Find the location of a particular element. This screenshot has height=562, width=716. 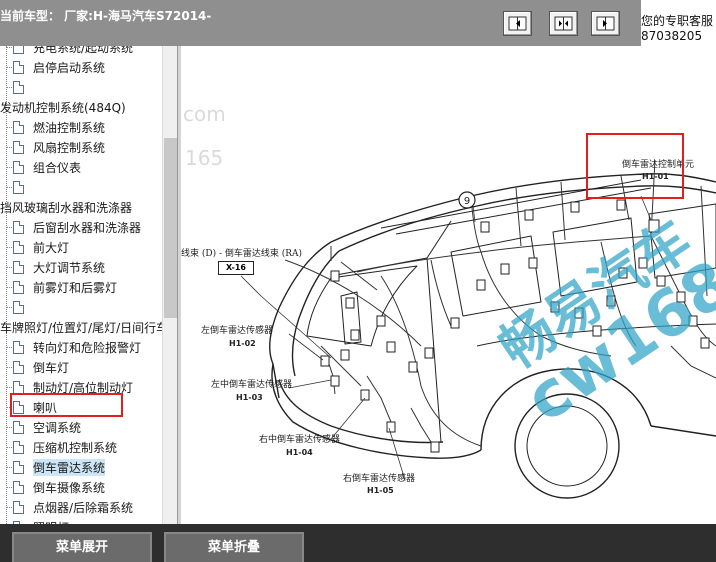

watermark-site-number: 165 is located at coordinates (204, 158).